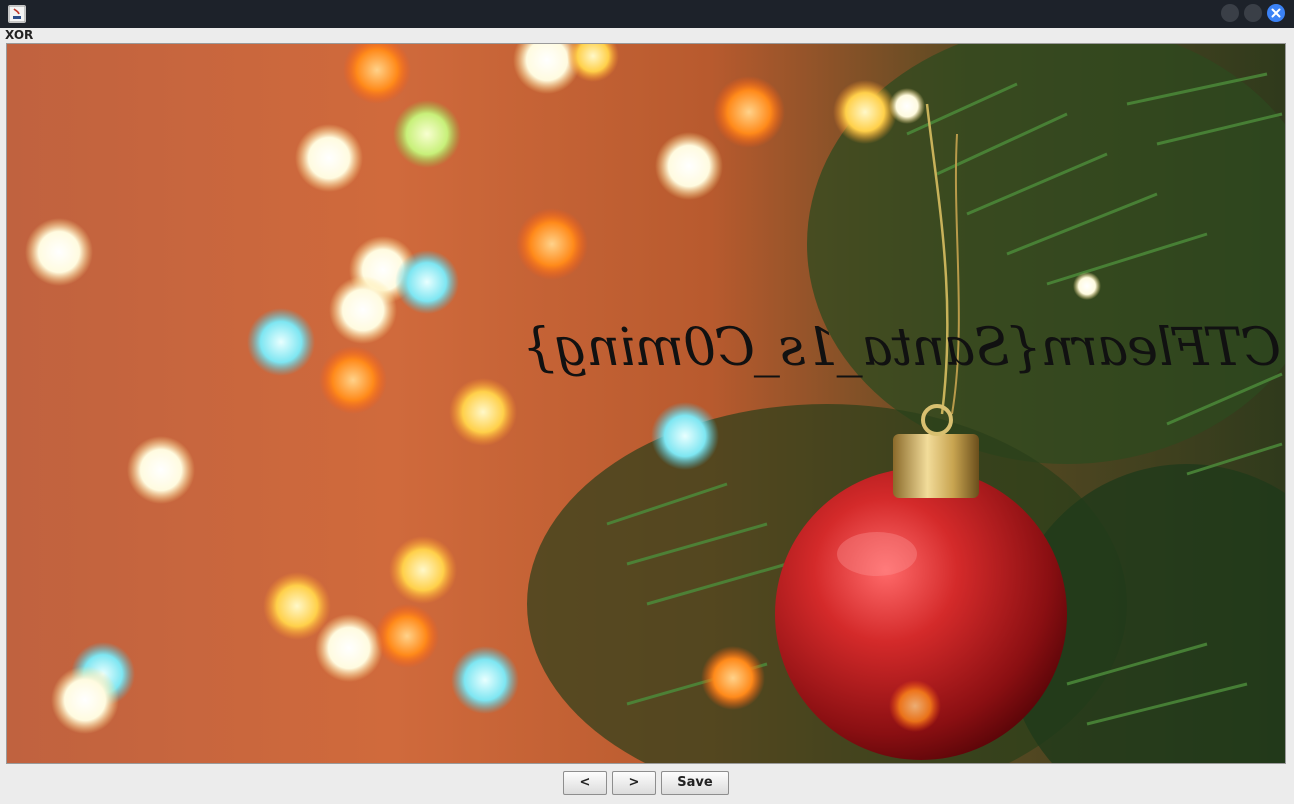 This screenshot has width=1294, height=804. Describe the element at coordinates (647, 14) in the screenshot. I see `title-bar` at that location.